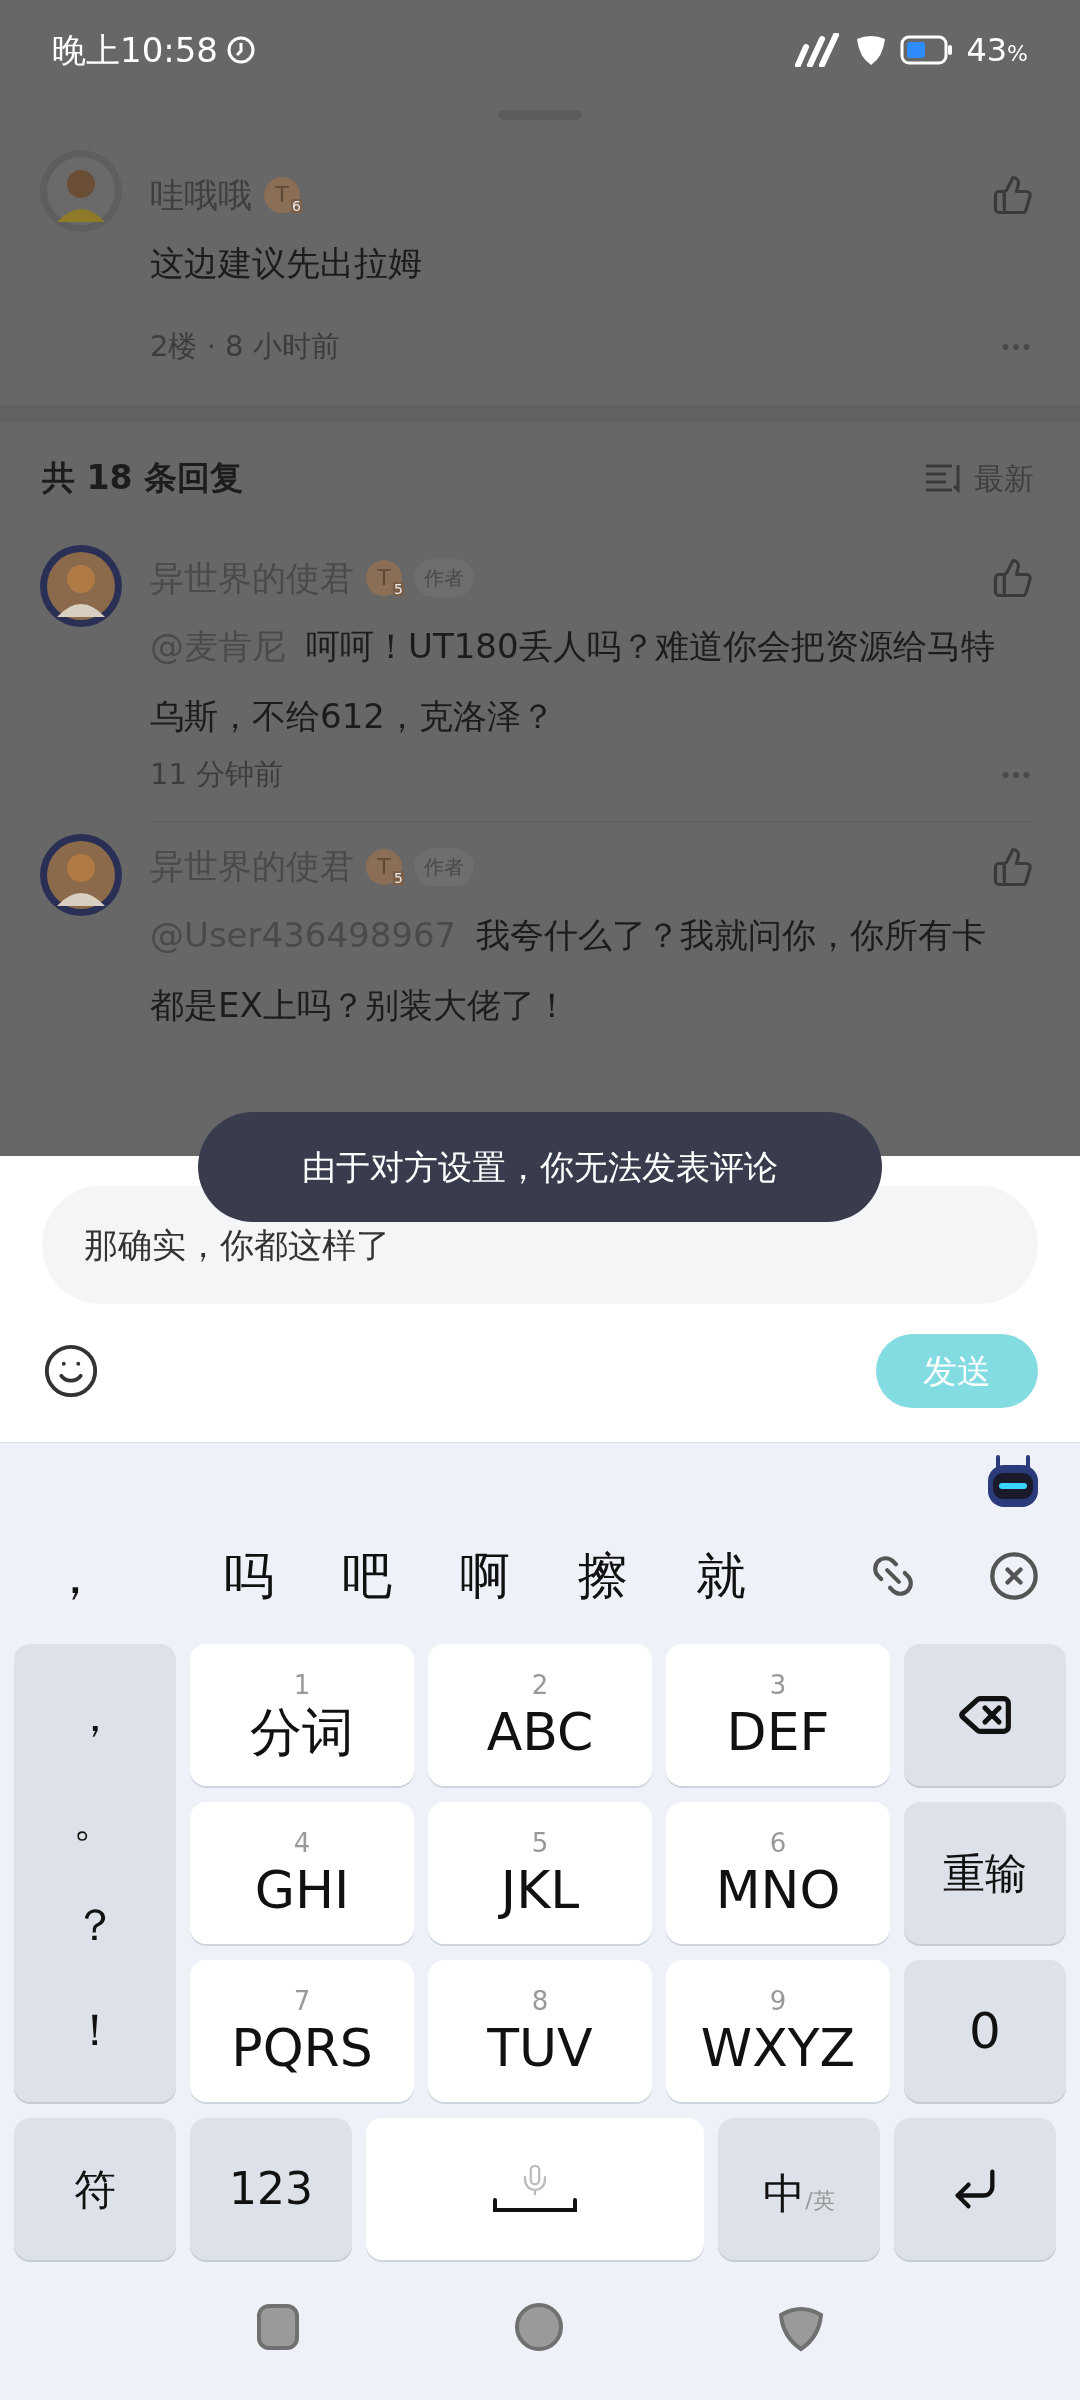 The width and height of the screenshot is (1080, 2400). Describe the element at coordinates (799, 2189) in the screenshot. I see `language-key: 中/英` at that location.